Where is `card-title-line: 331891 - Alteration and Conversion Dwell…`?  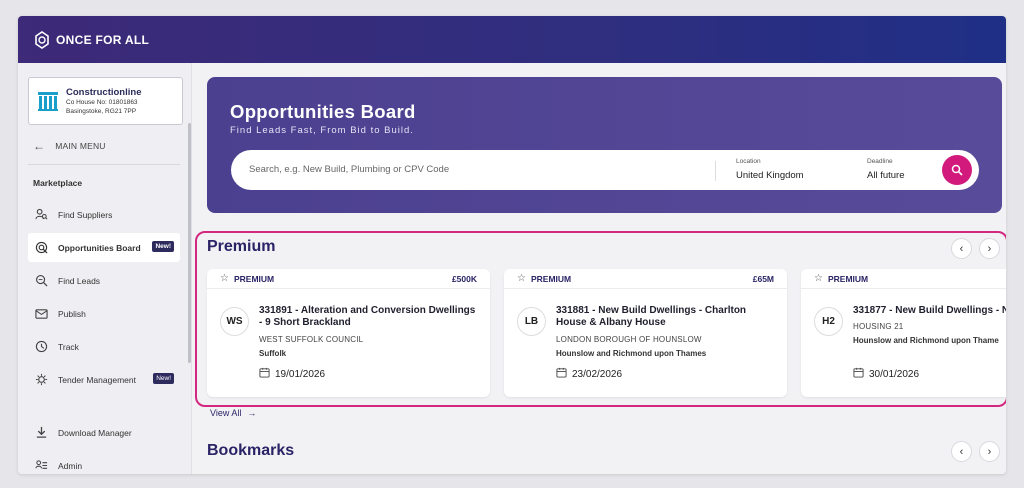 card-title-line: 331891 - Alteration and Conversion Dwell… is located at coordinates (367, 310).